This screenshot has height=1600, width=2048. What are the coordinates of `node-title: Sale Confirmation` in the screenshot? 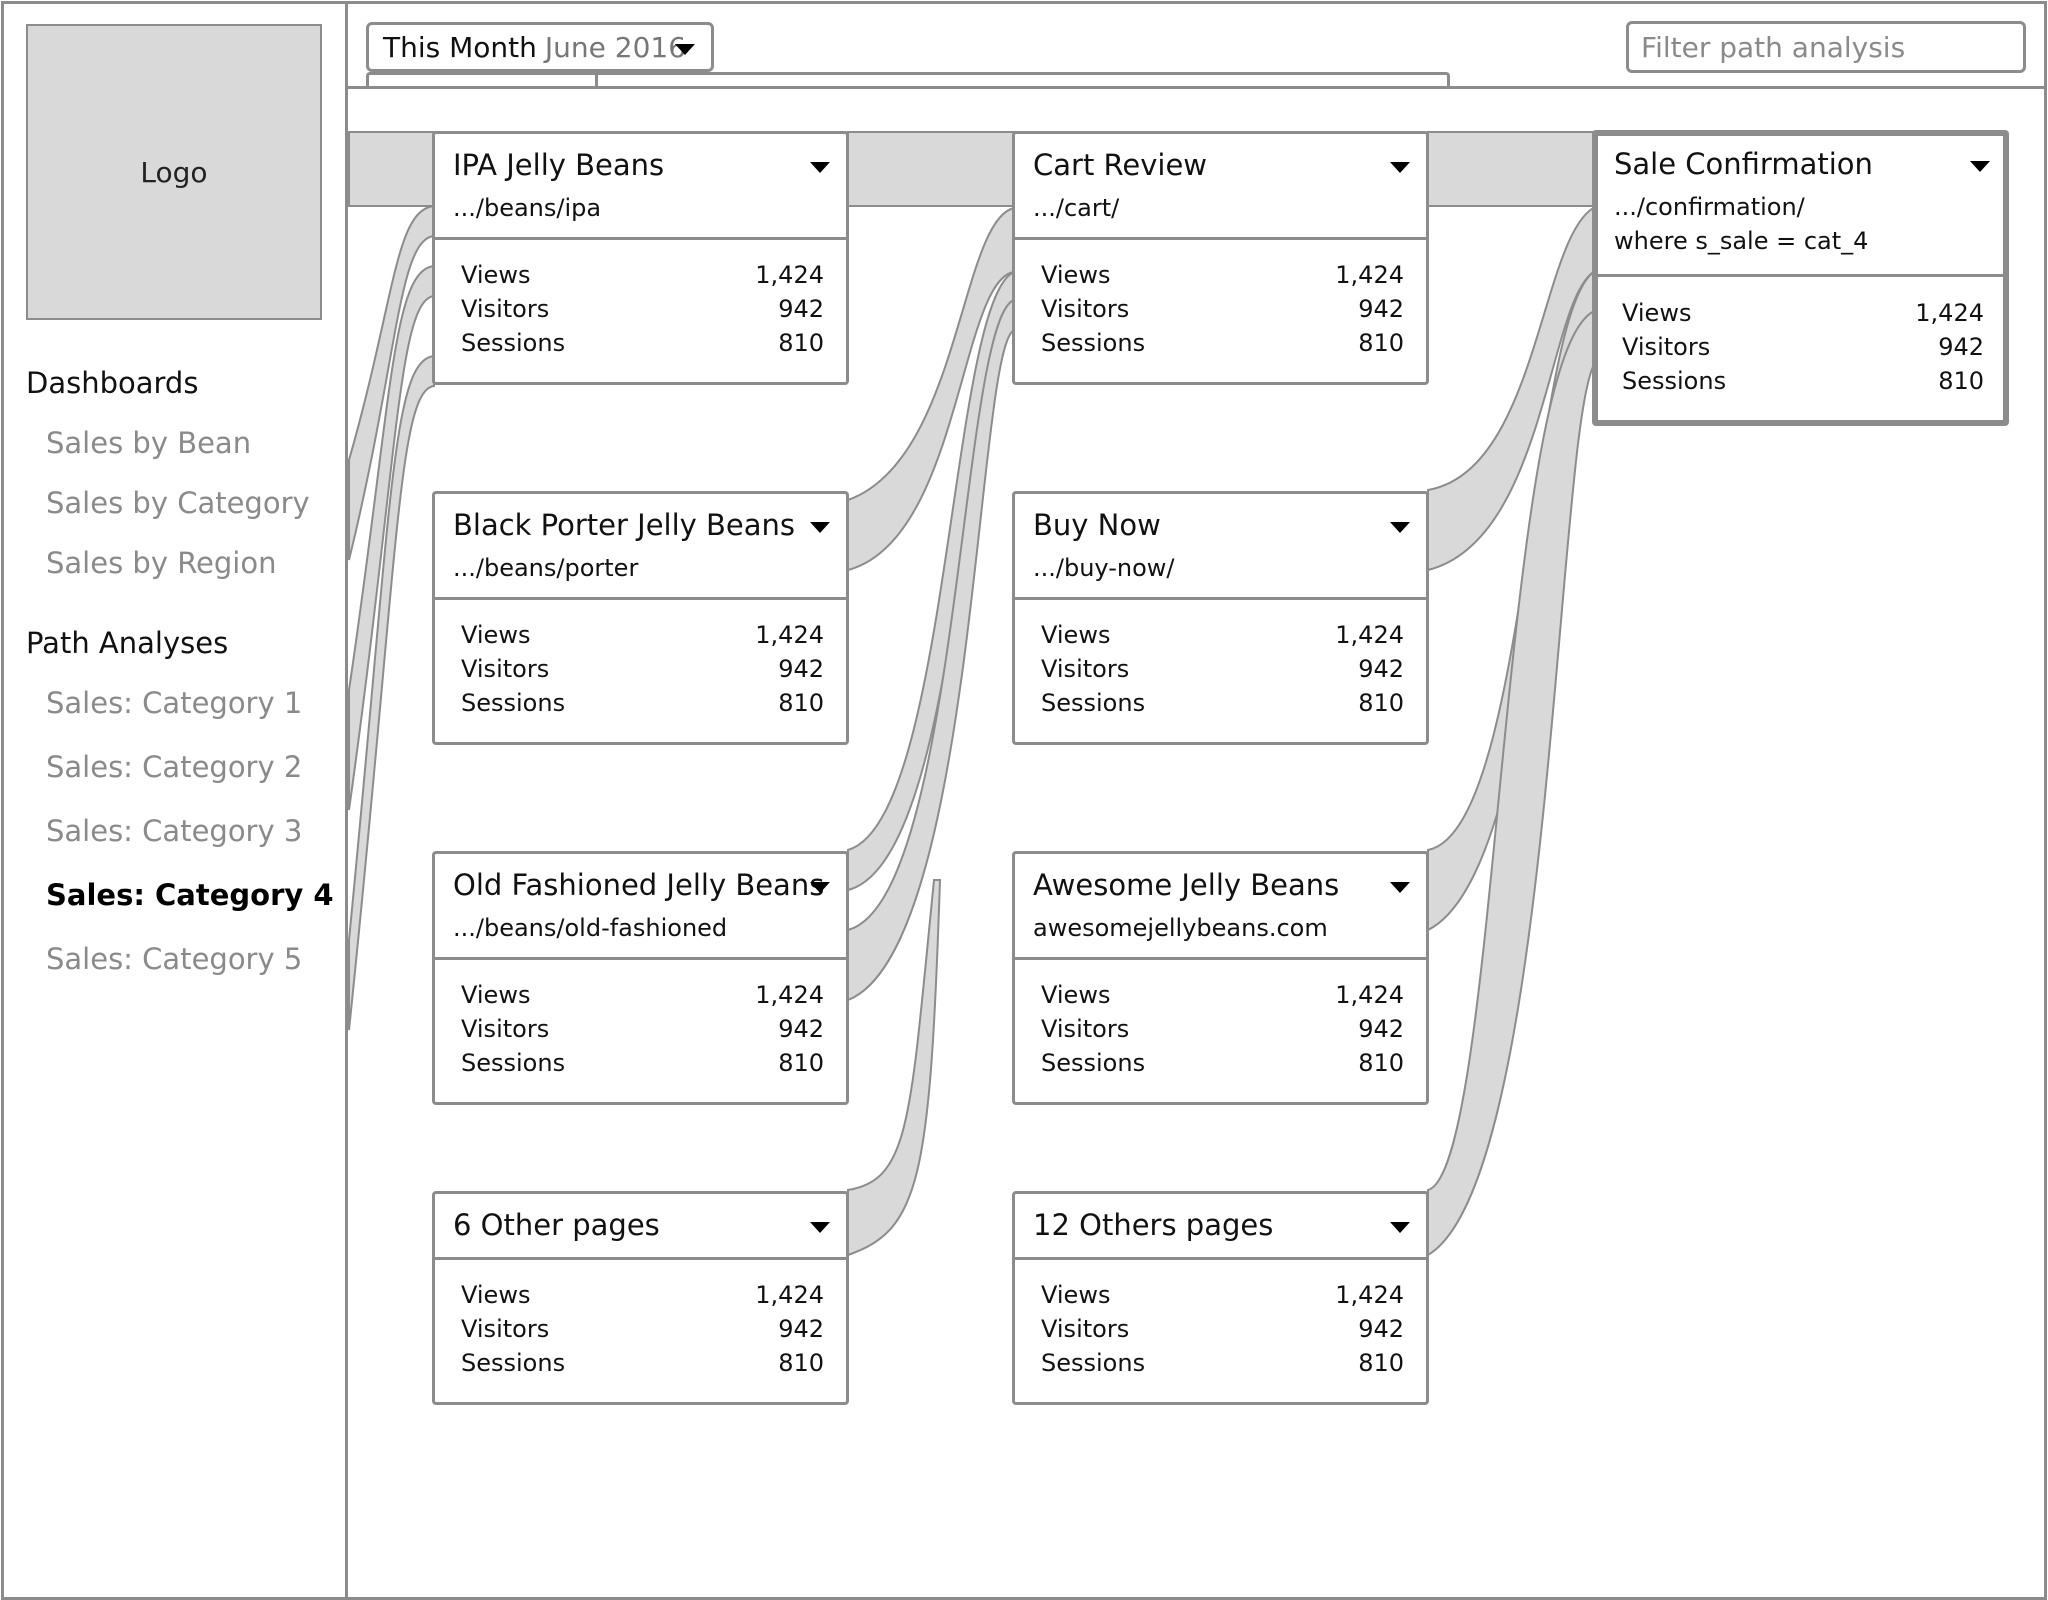 It's located at (1743, 164).